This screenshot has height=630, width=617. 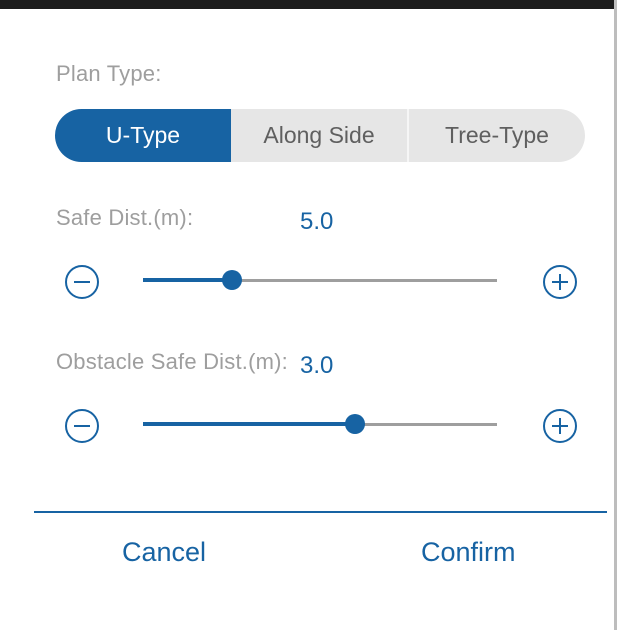 I want to click on obstacle-safe-dist-decrease-button, so click(x=82, y=426).